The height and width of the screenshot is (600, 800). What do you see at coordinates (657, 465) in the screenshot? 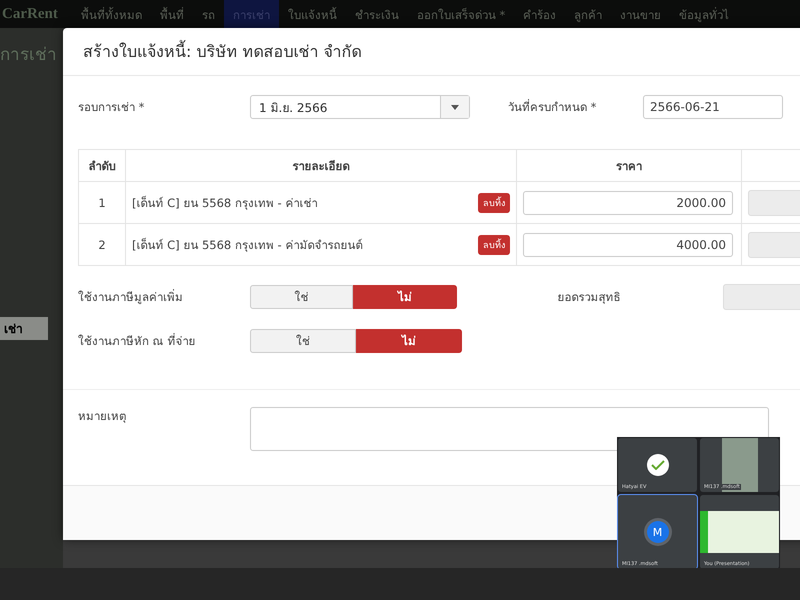
I see `logo-icon` at bounding box center [657, 465].